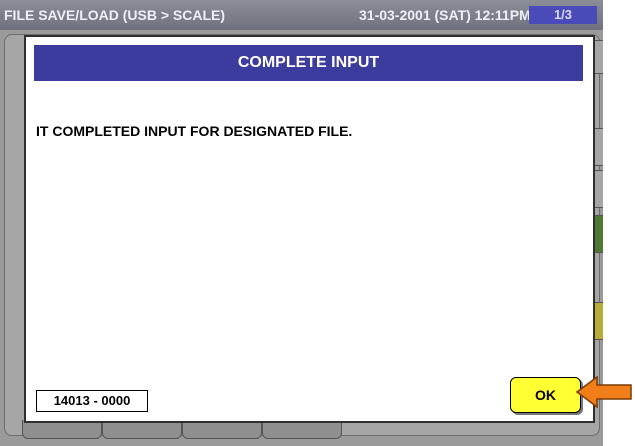 The width and height of the screenshot is (635, 446). I want to click on date-time: 31-03-2001 (SAT) 12:11PM, so click(445, 15).